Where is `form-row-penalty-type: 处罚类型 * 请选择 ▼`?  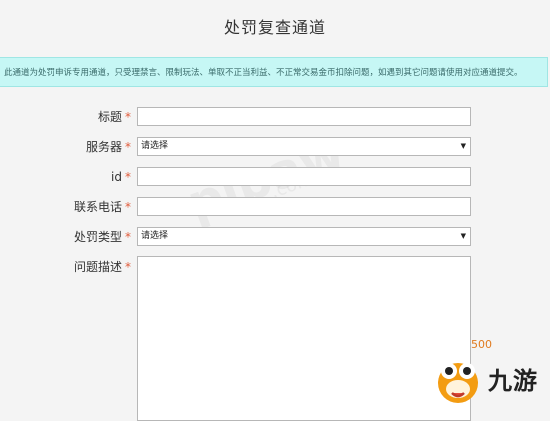 form-row-penalty-type: 处罚类型 * 请选择 ▼ is located at coordinates (275, 237).